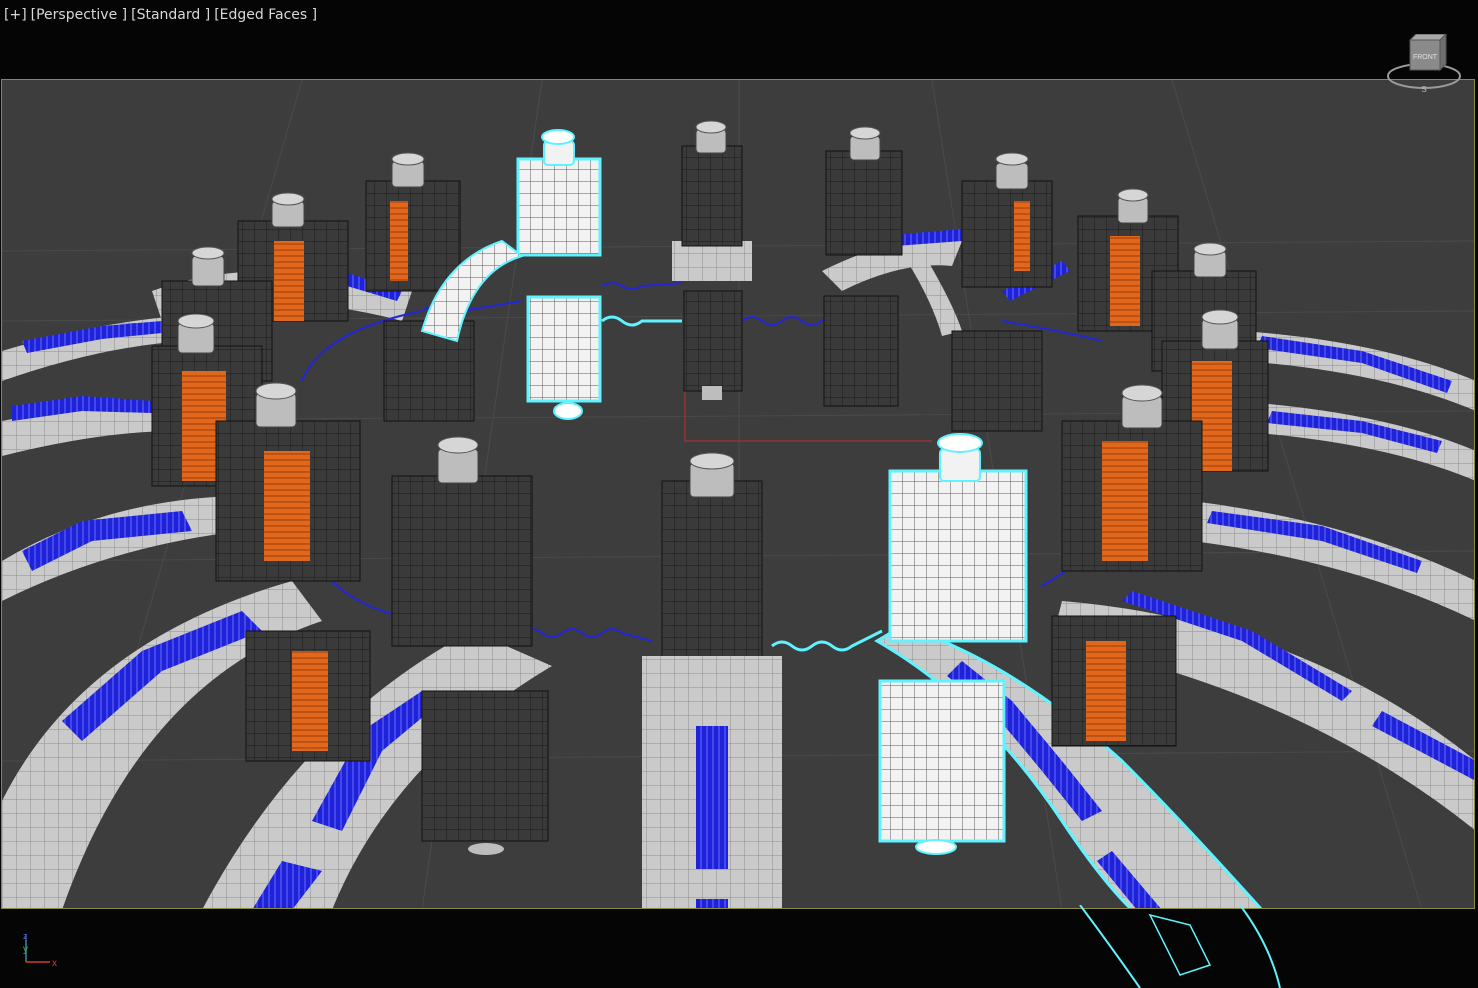  Describe the element at coordinates (1127, 565) in the screenshot. I see `solenoid-right-front` at that location.